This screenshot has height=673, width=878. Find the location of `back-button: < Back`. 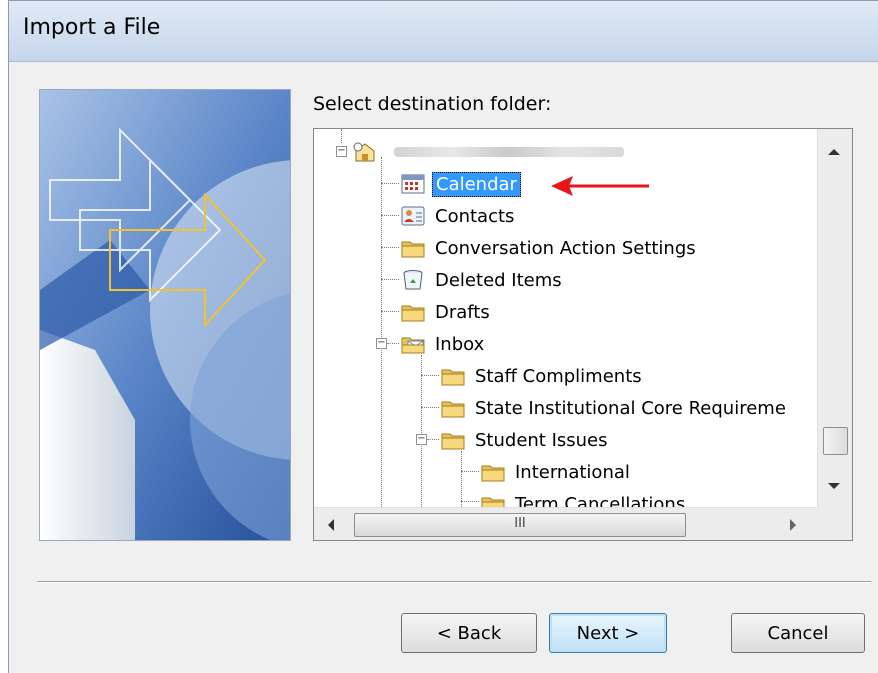

back-button: < Back is located at coordinates (469, 633).